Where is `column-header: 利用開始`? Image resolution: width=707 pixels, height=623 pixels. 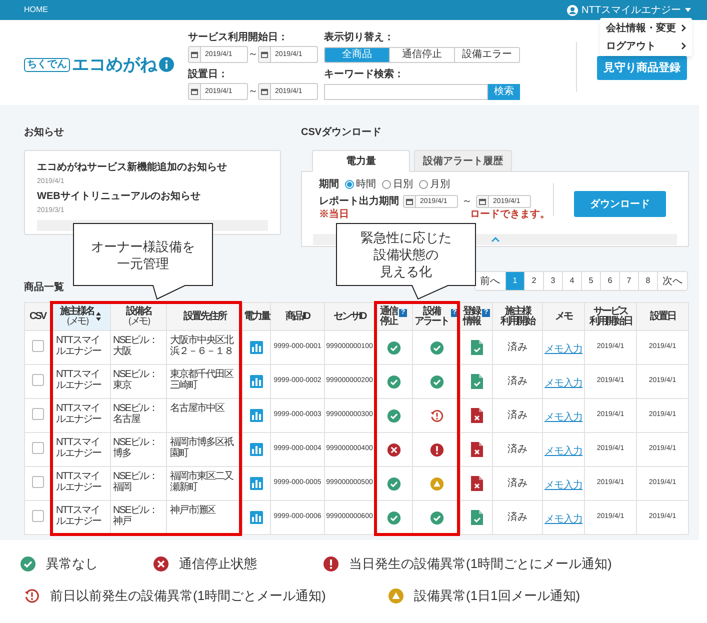 column-header: 利用開始 is located at coordinates (517, 321).